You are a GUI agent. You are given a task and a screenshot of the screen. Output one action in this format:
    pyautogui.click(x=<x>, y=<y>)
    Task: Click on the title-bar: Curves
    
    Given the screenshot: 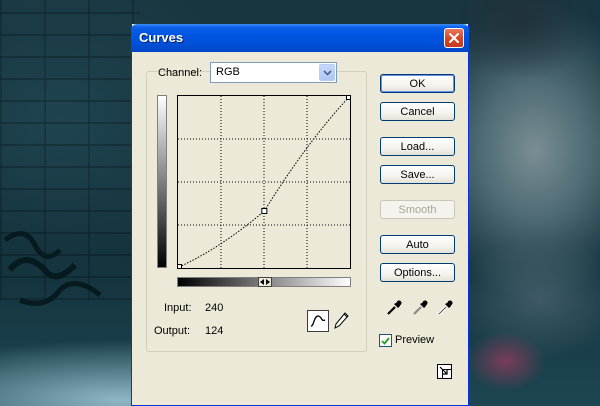 What is the action you would take?
    pyautogui.click(x=300, y=38)
    